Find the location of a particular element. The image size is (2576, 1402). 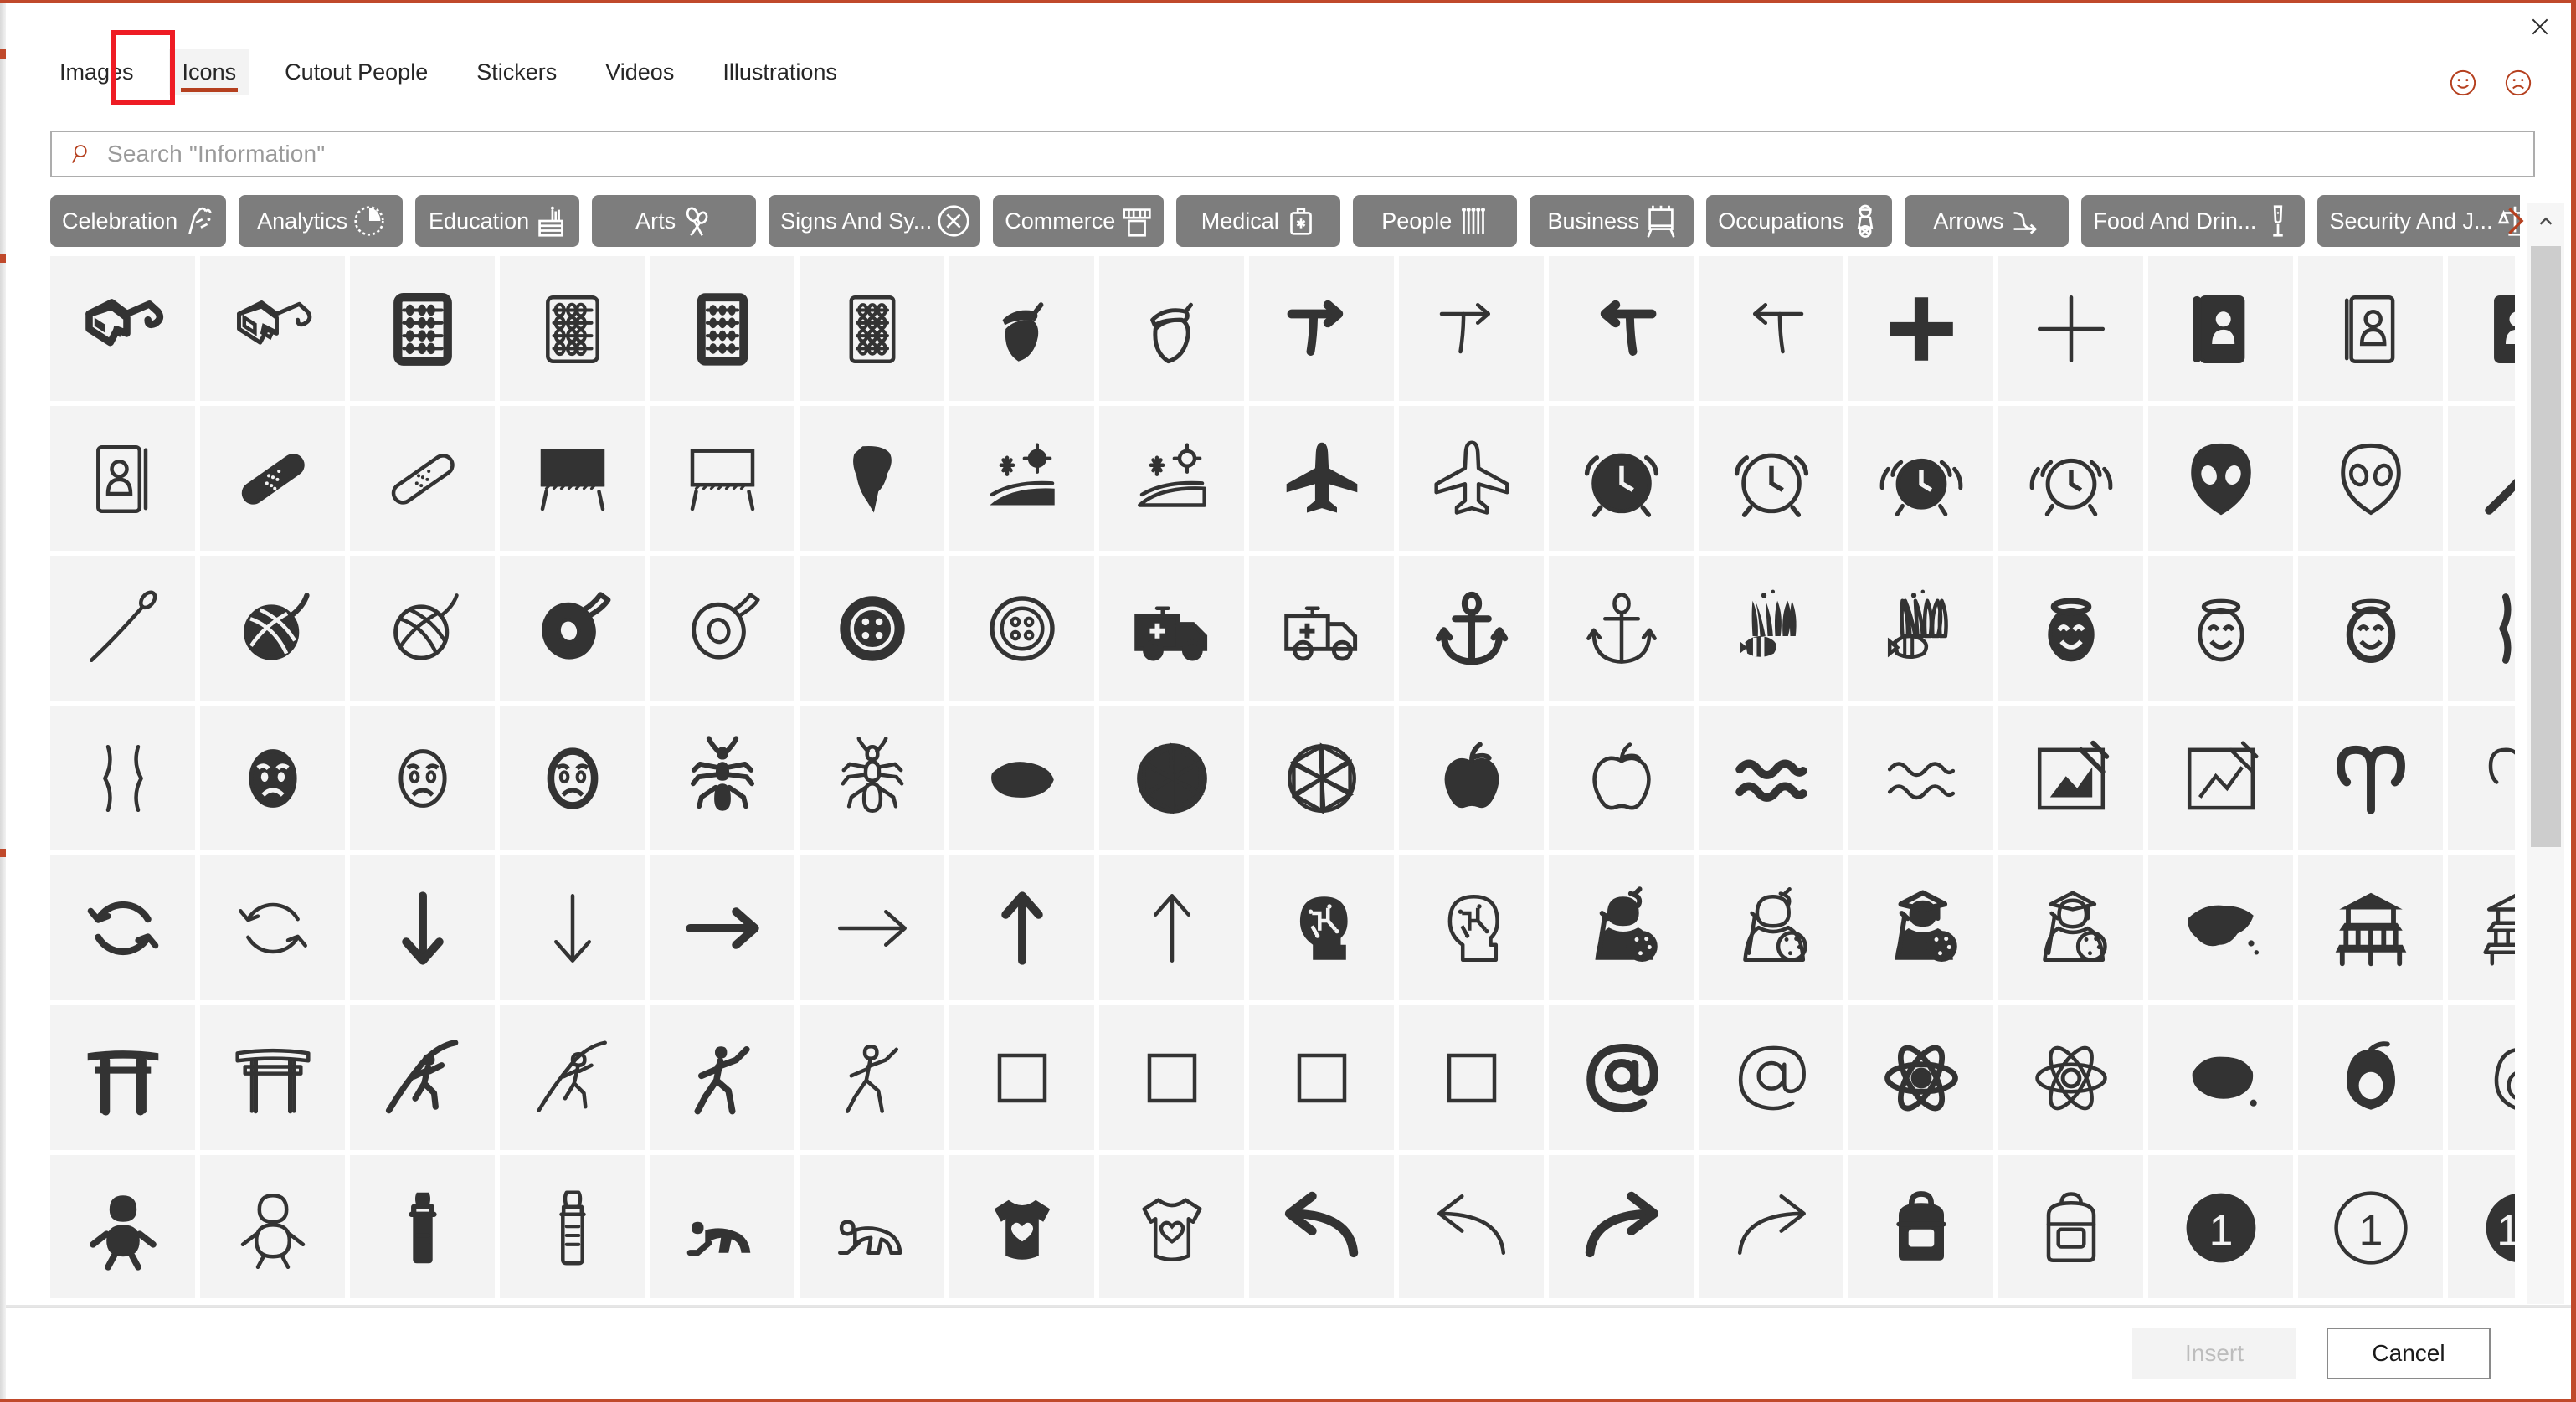

category-chip-medical: Medical is located at coordinates (1258, 221).